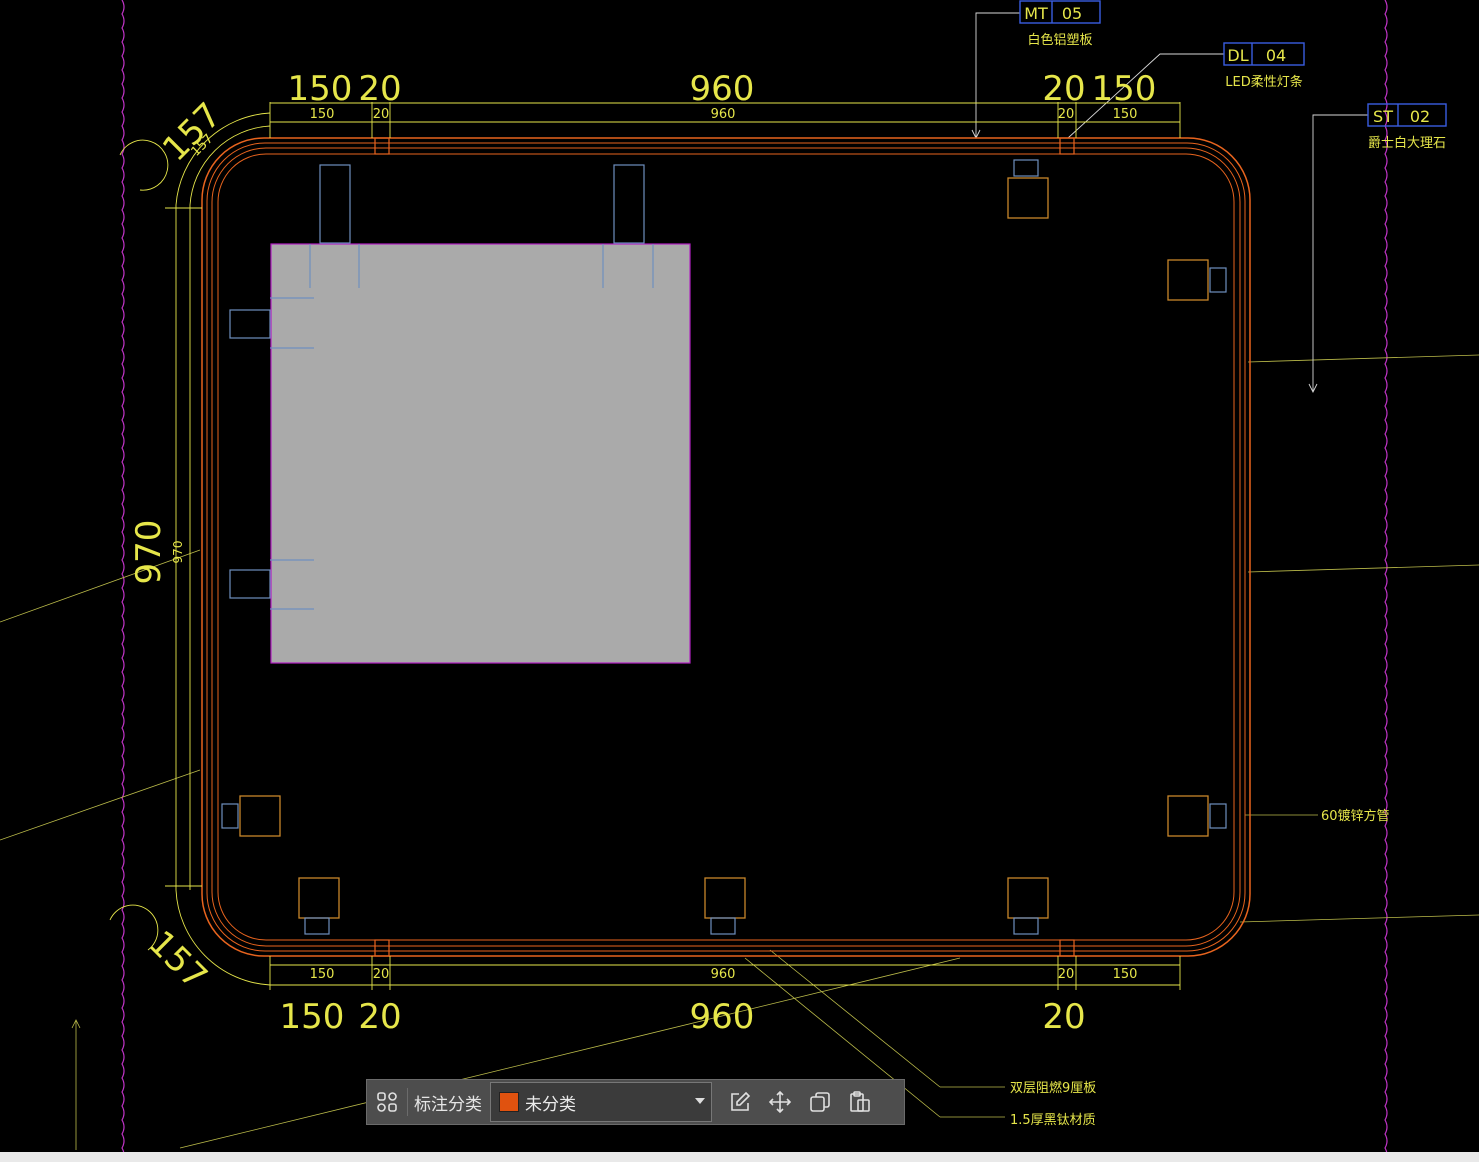  I want to click on material-tag-mt05: MT 05 白色铝塑板, so click(1060, 24).